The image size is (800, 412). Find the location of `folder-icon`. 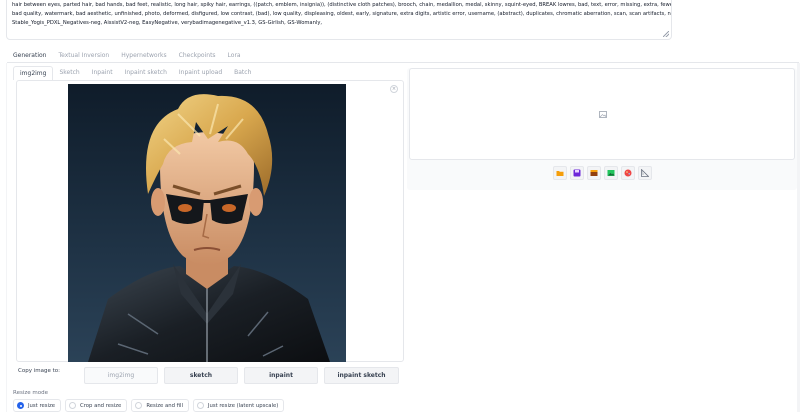

folder-icon is located at coordinates (560, 173).